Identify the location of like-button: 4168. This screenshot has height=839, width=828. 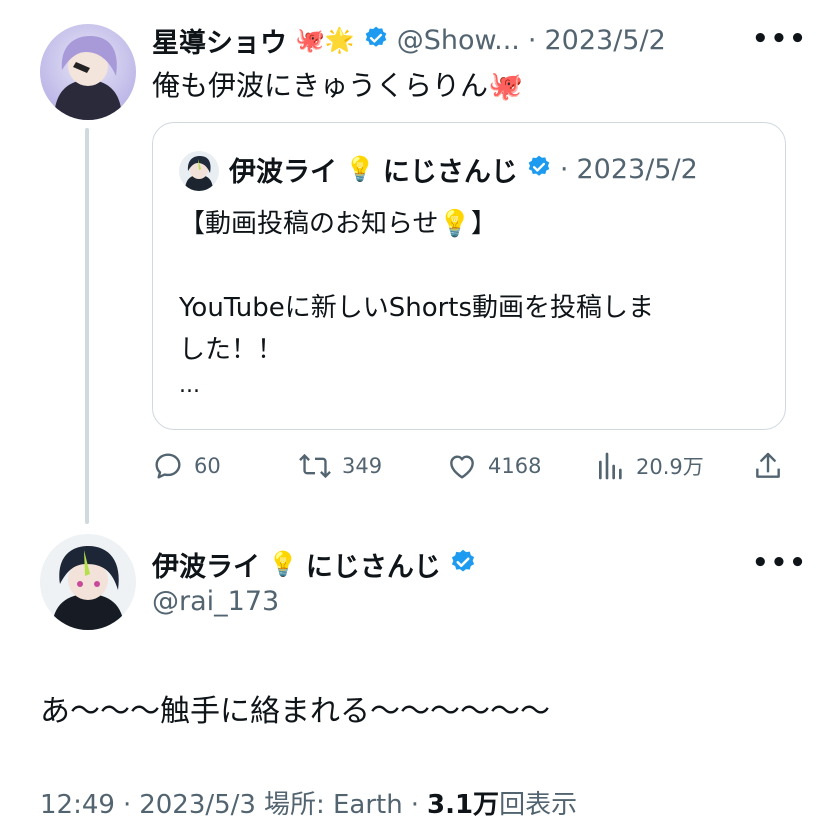
(493, 466).